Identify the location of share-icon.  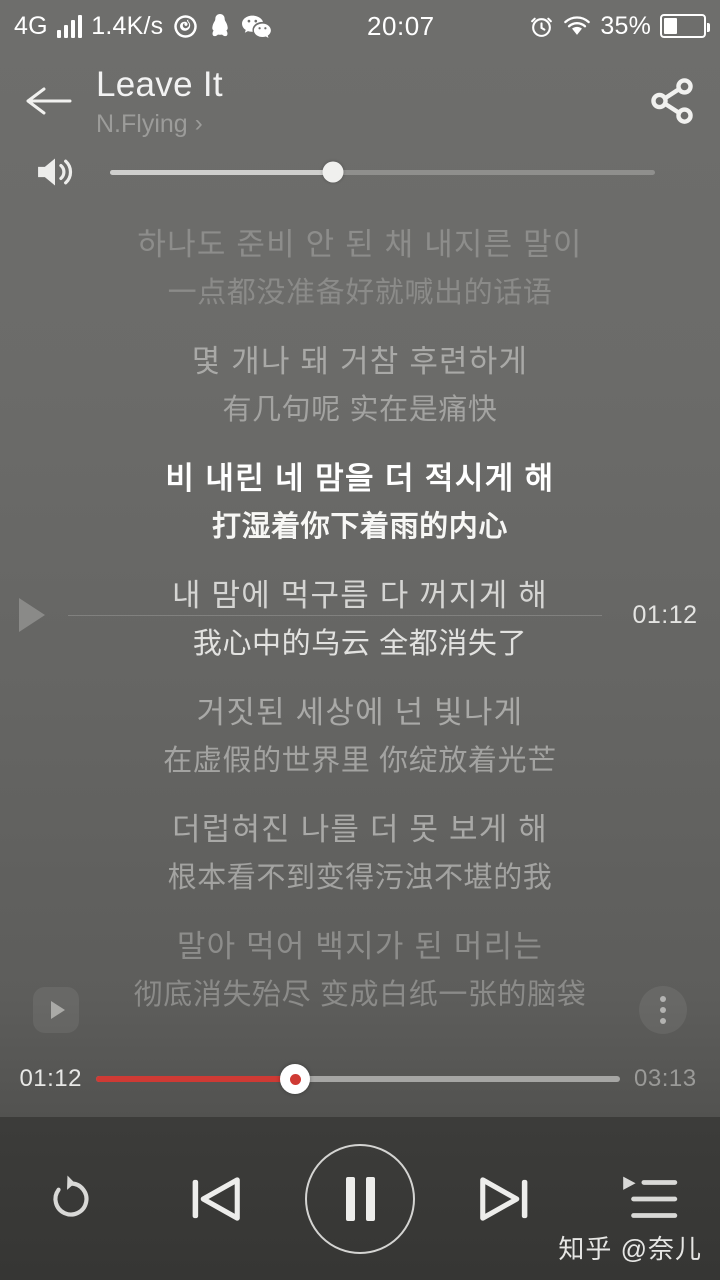
(672, 101).